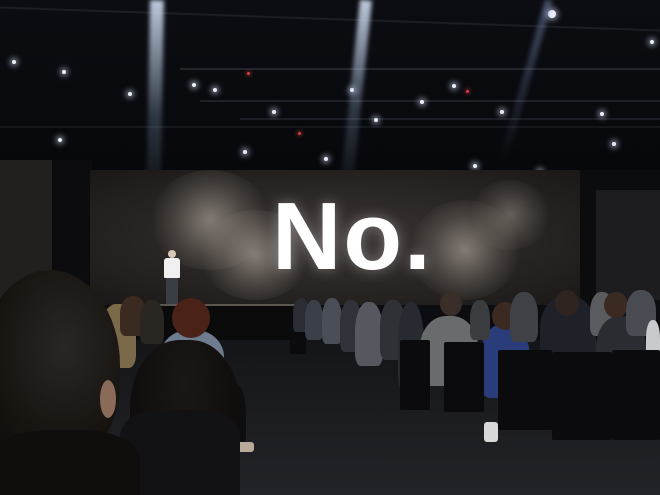 The height and width of the screenshot is (495, 660). What do you see at coordinates (172, 254) in the screenshot?
I see `presenter-head` at bounding box center [172, 254].